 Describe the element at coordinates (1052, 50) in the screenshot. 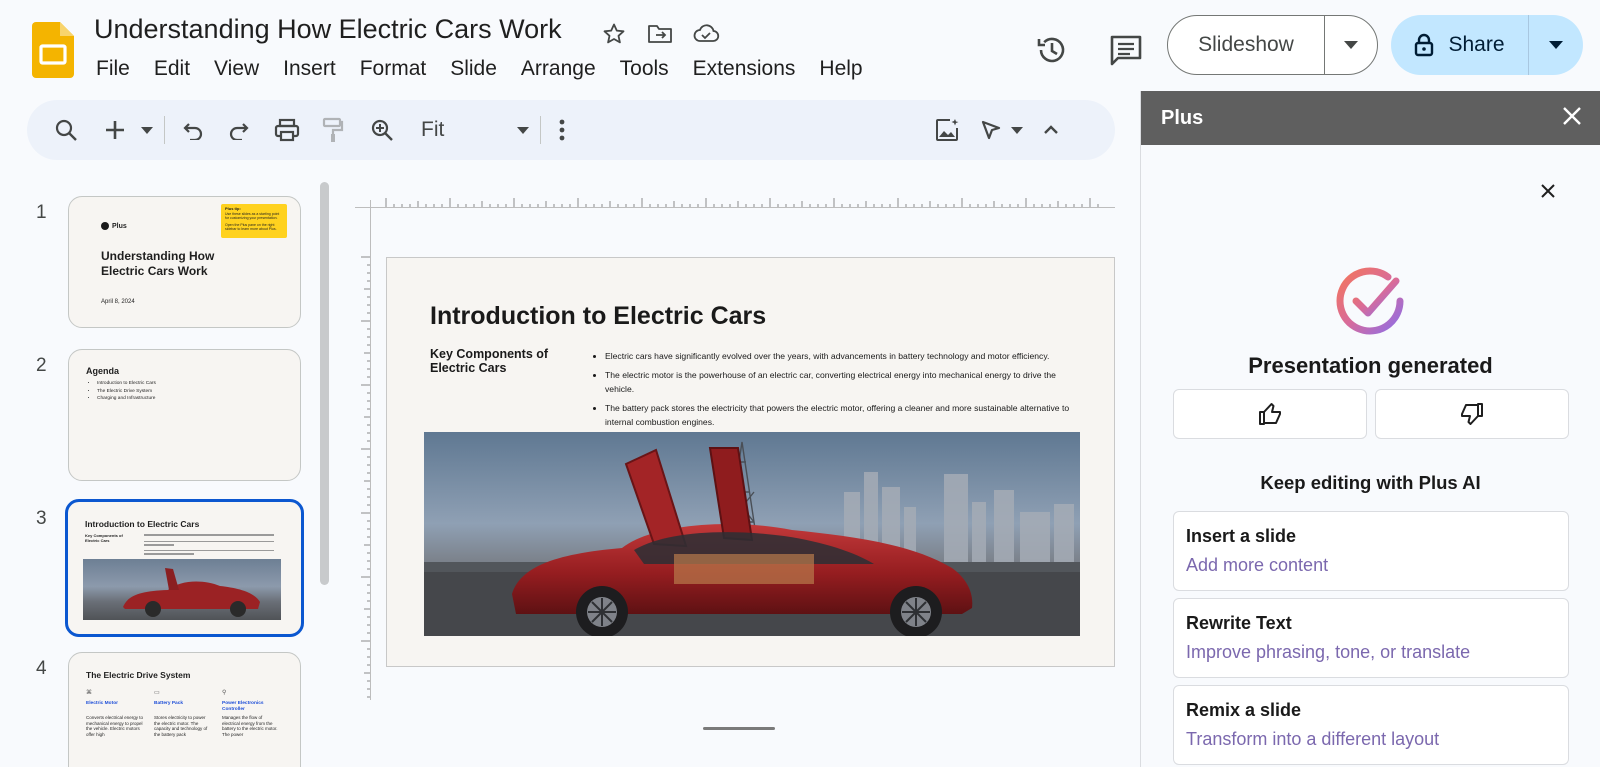

I see `version-history-icon` at that location.